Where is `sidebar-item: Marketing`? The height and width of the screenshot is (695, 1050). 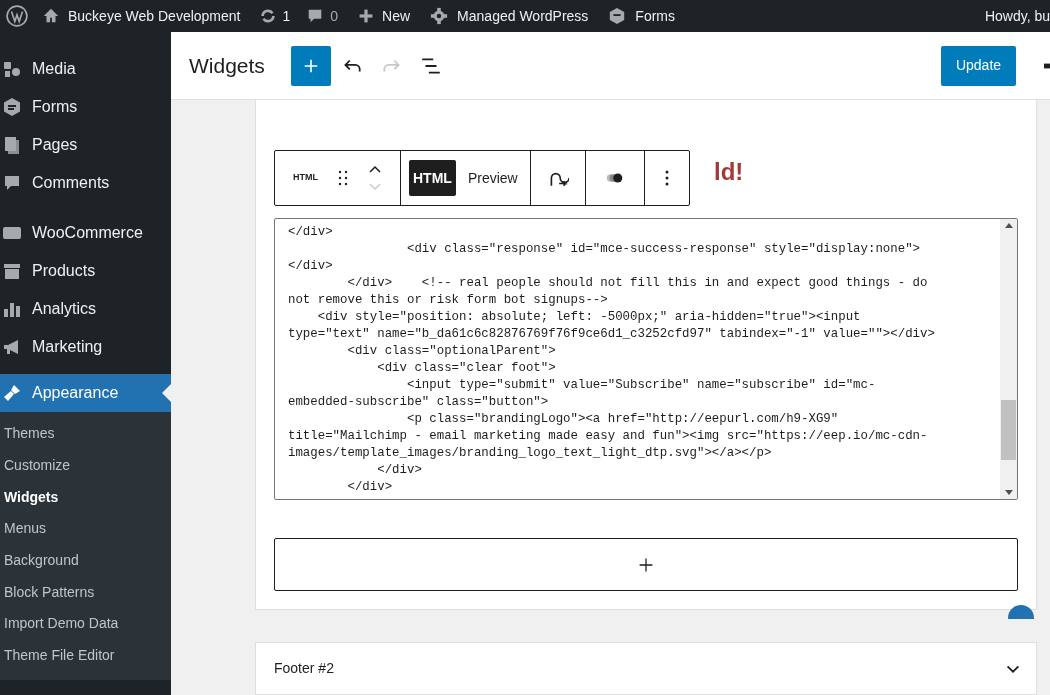 sidebar-item: Marketing is located at coordinates (85, 347).